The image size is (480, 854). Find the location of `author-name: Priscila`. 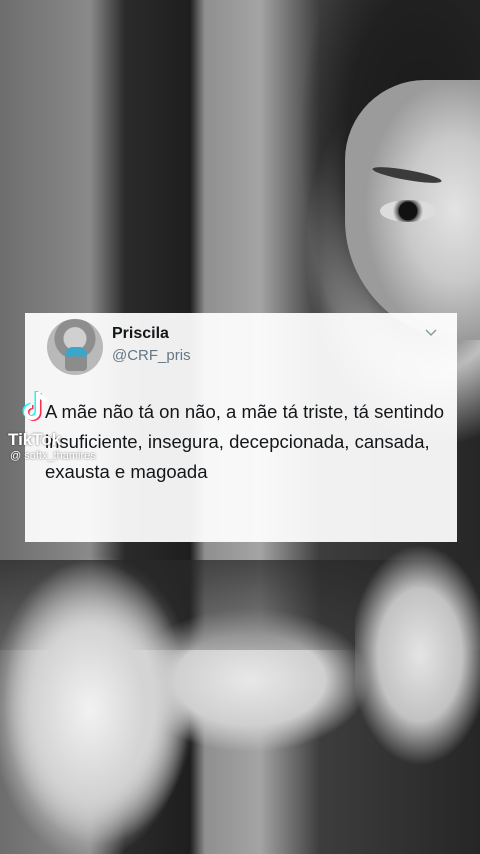

author-name: Priscila is located at coordinates (140, 334).